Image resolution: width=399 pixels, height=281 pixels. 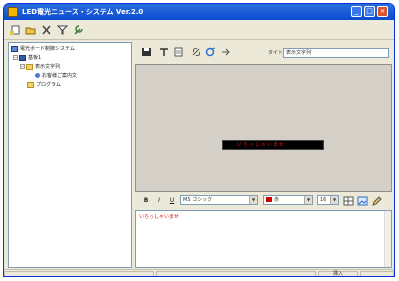 I want to click on status-pane-right, so click(x=377, y=273).